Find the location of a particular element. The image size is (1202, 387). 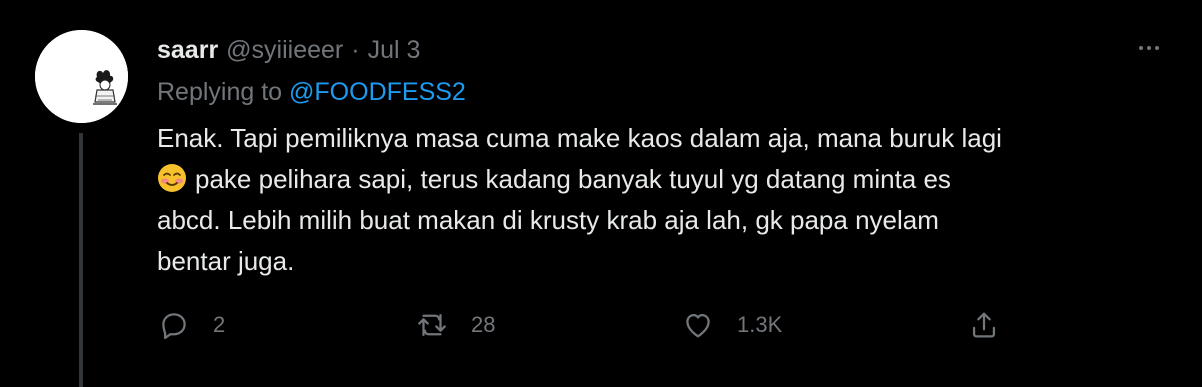

like-button: 1.3K is located at coordinates (731, 325).